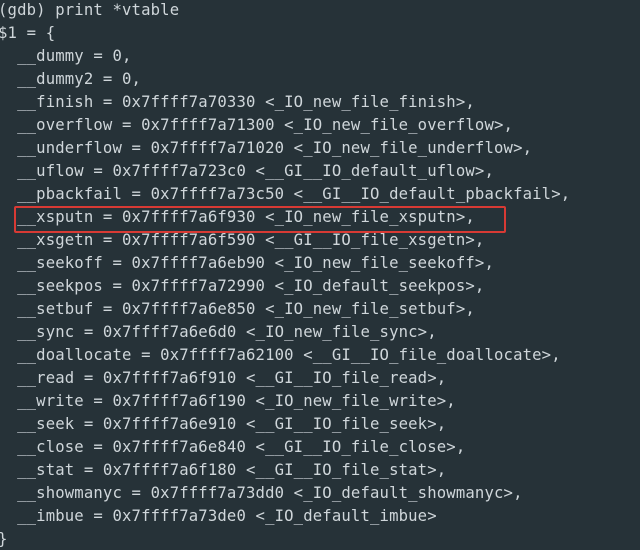 This screenshot has width=640, height=550. Describe the element at coordinates (71, 79) in the screenshot. I see `vtable-entry-dummy2: __dummy2 = 0,` at that location.